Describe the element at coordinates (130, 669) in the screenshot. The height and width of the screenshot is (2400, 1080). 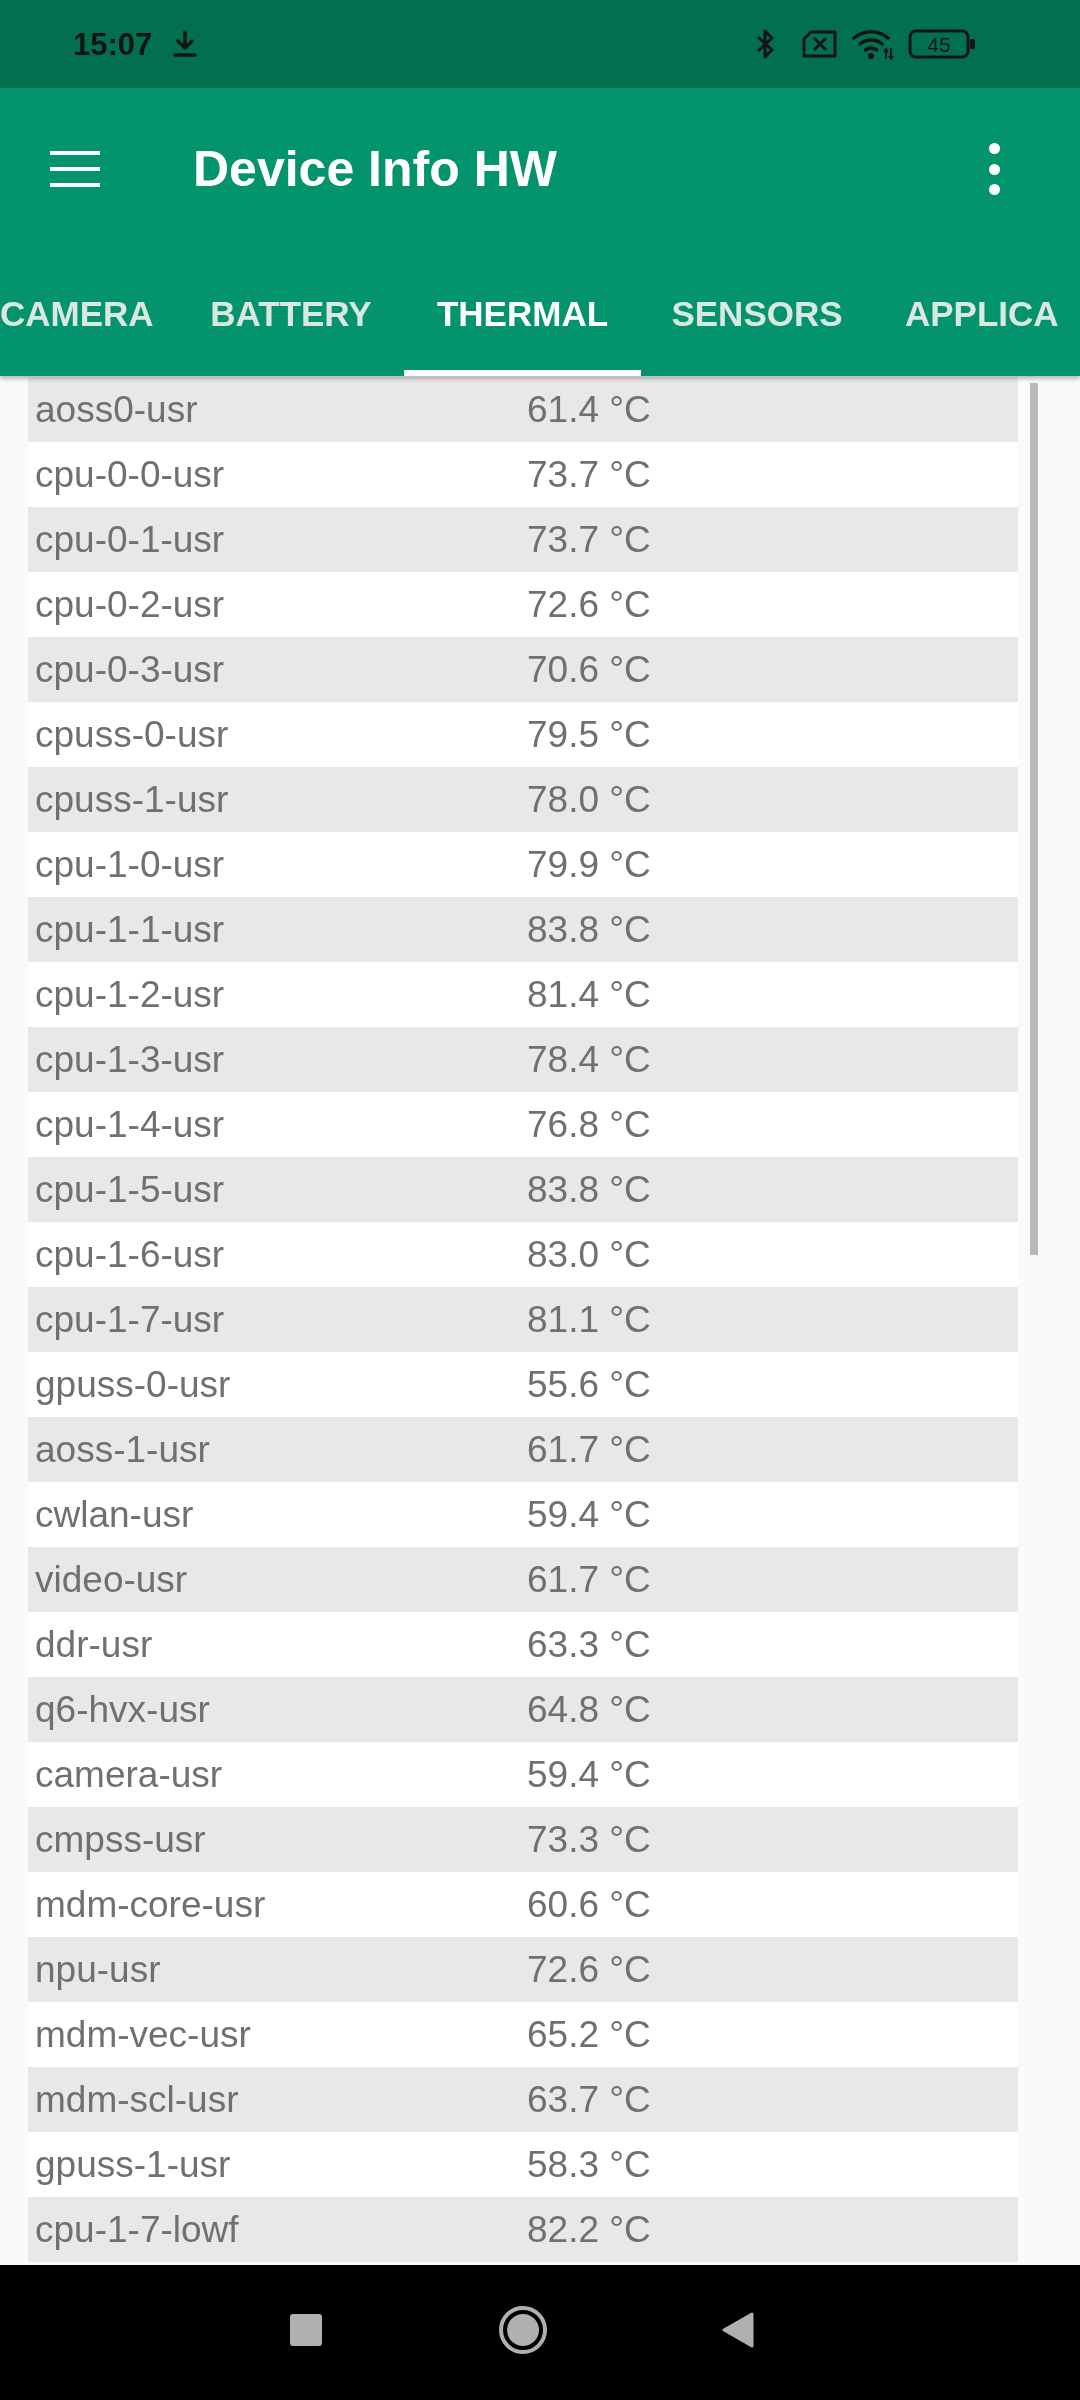
I see `zone-name: cpu-0-3-usr` at that location.